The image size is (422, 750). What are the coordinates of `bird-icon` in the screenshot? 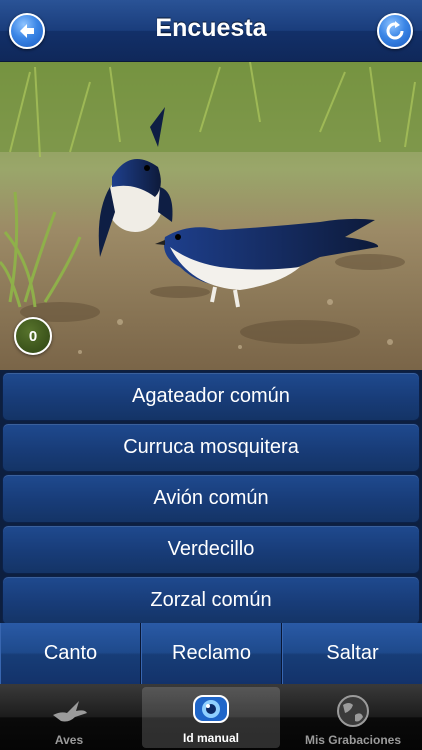 It's located at (70, 711).